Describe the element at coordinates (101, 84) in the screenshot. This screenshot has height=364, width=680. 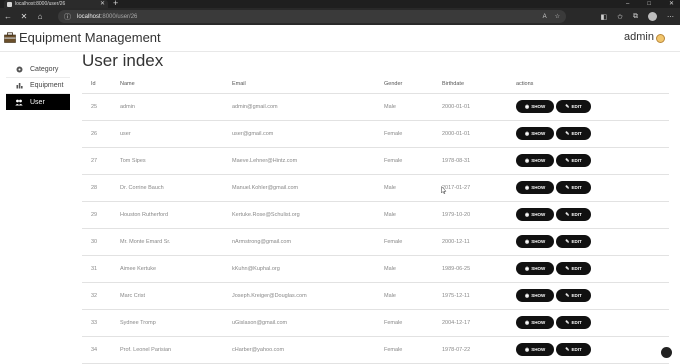
I see `column-header-id: Id` at that location.